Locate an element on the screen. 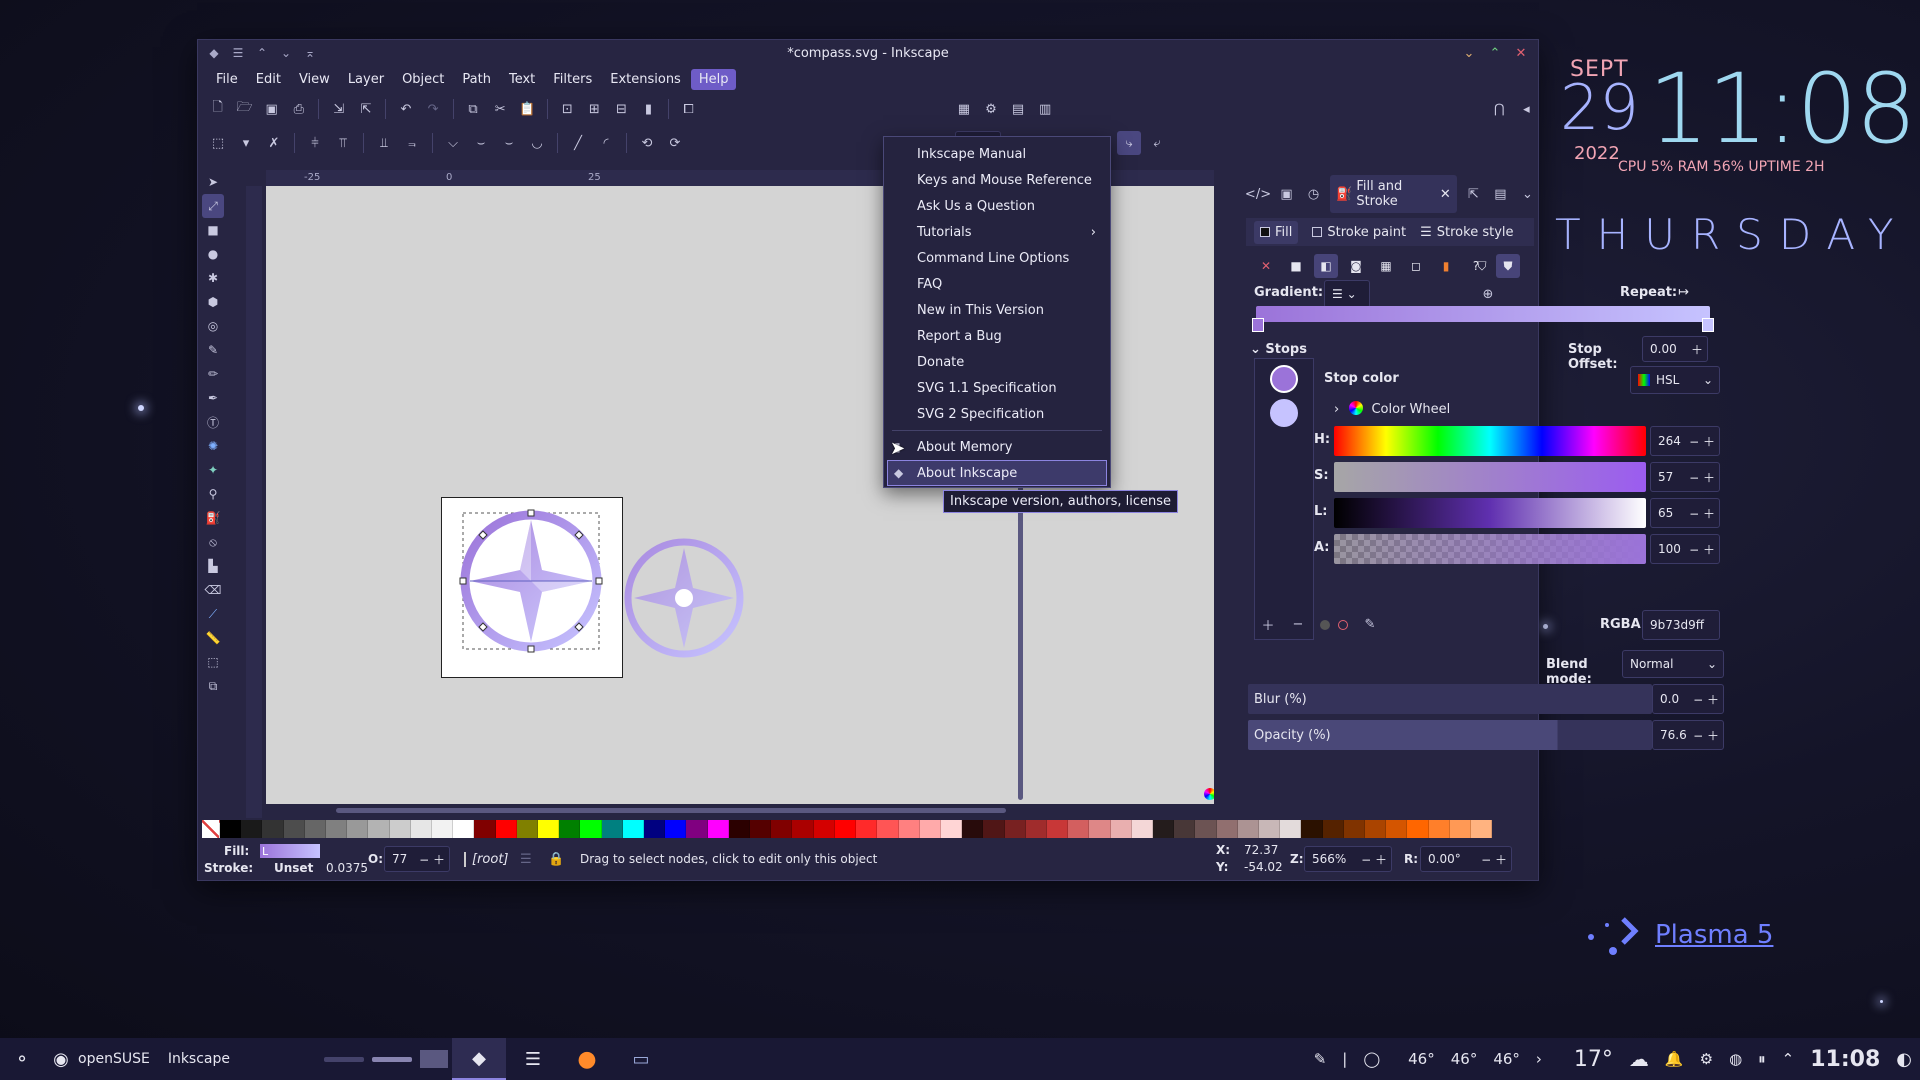 This screenshot has width=1920, height=1080. zoom-field: 566% − ＋ is located at coordinates (1348, 859).